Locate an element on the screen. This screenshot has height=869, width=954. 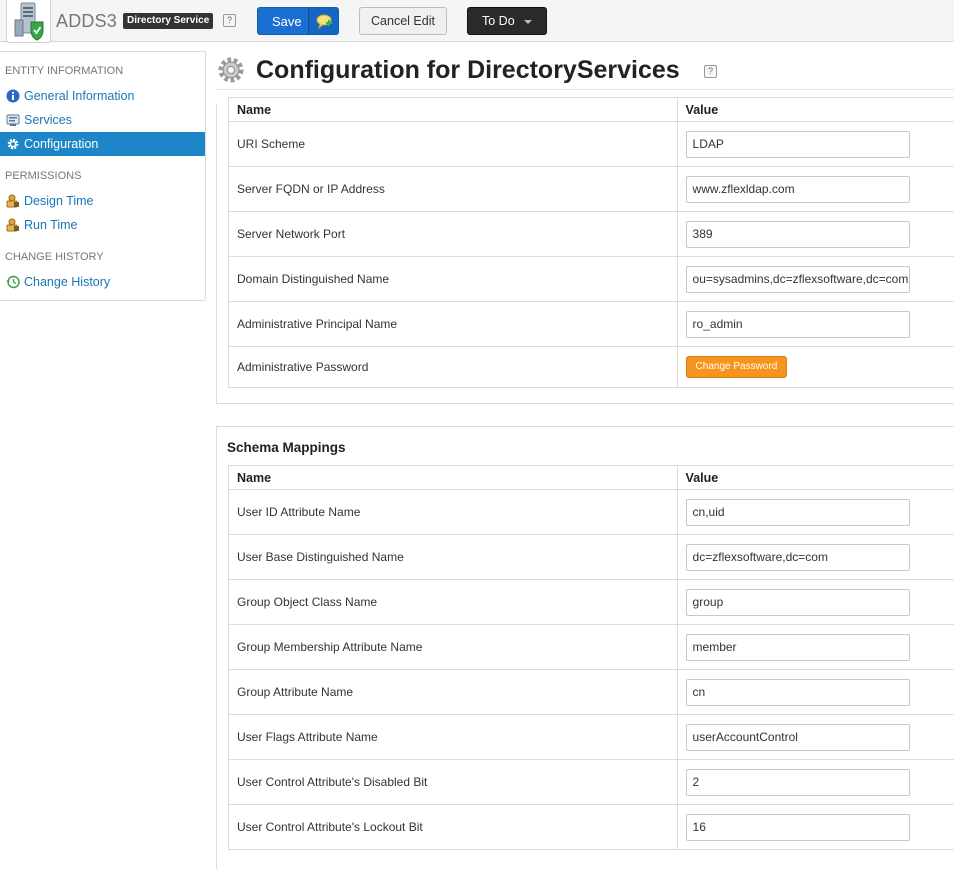
group-object-class-input: group is located at coordinates (797, 602).